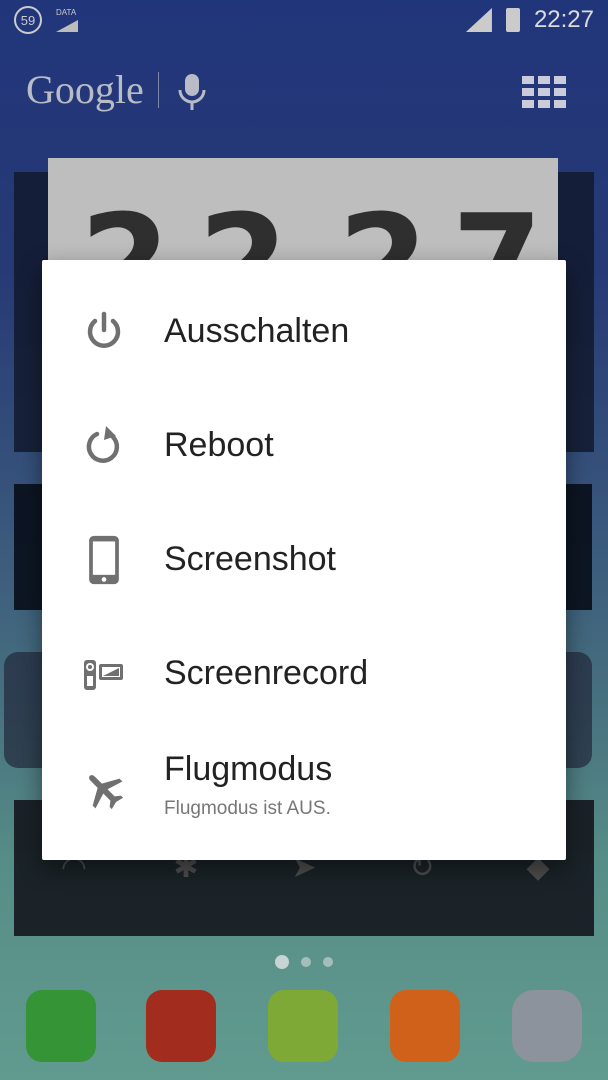 The height and width of the screenshot is (1080, 608). I want to click on screenshot-menu-item: Screenshot, so click(304, 561).